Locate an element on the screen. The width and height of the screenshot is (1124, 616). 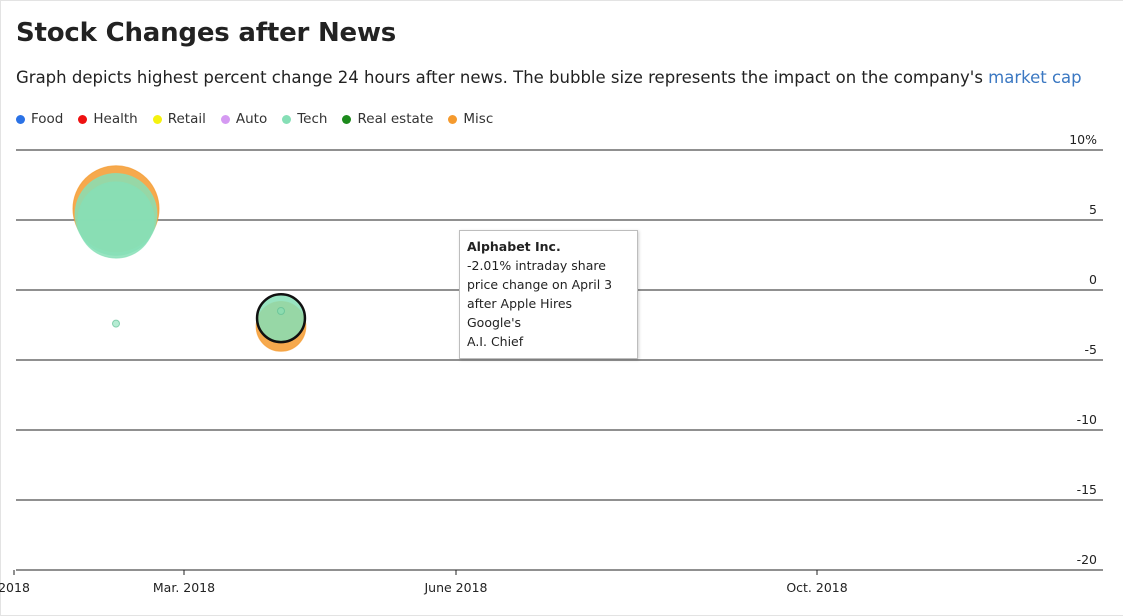
y-tick-label: 5 is located at coordinates (1093, 209).